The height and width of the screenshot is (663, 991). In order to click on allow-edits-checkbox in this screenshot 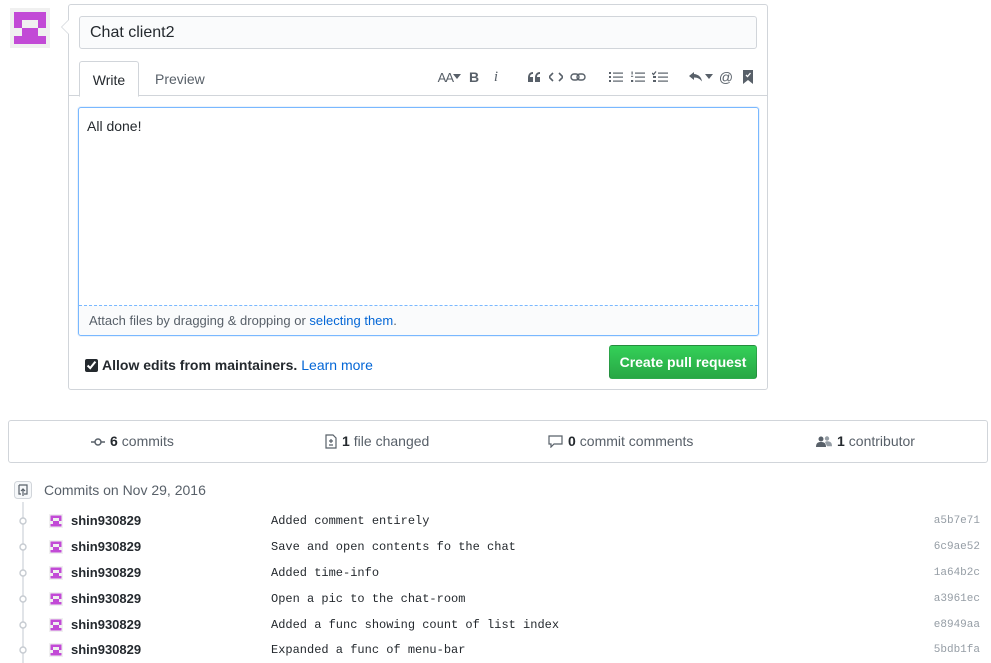, I will do `click(91, 365)`.